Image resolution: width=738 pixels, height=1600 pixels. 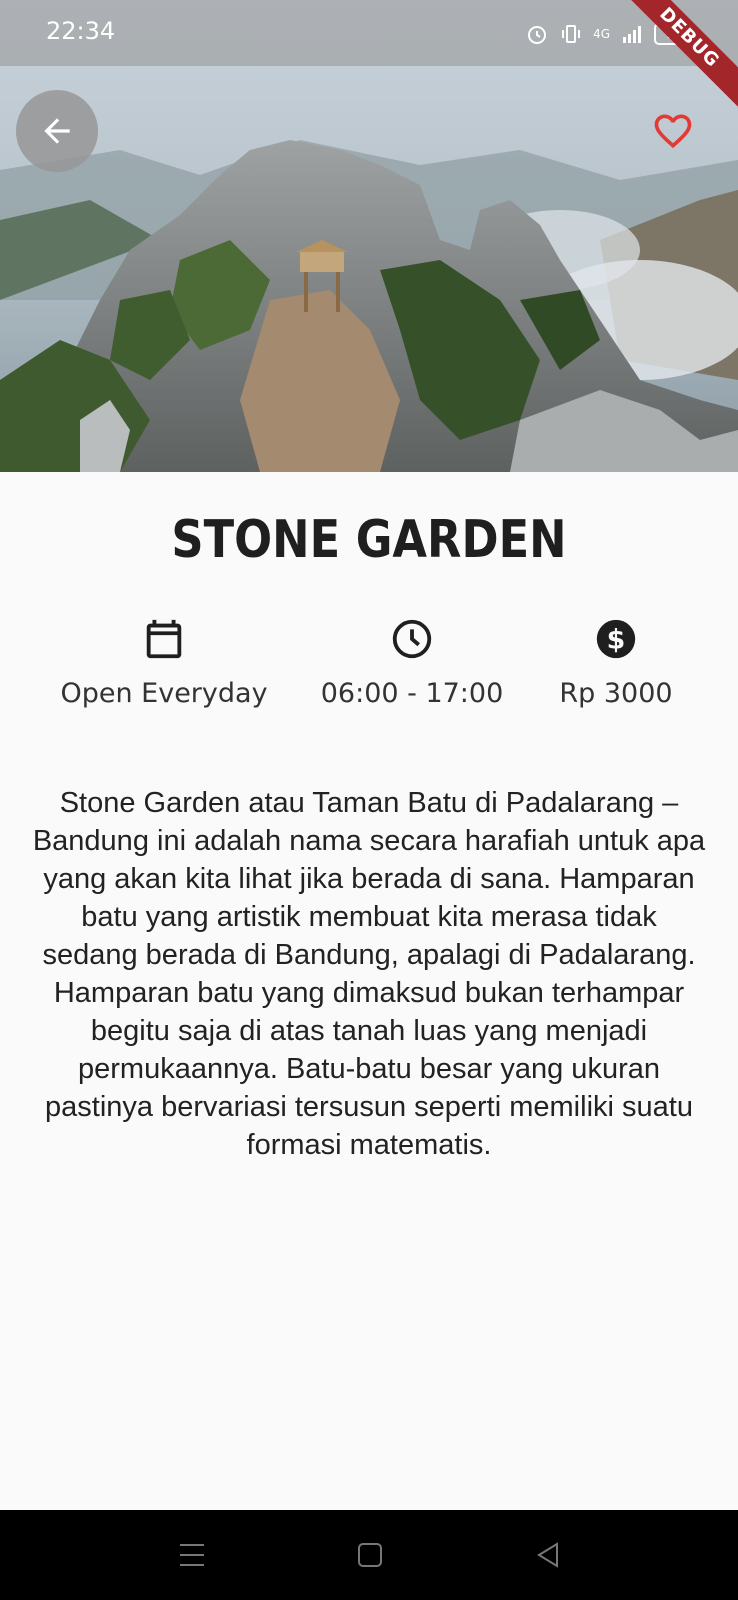 I want to click on favorite-button, so click(x=673, y=131).